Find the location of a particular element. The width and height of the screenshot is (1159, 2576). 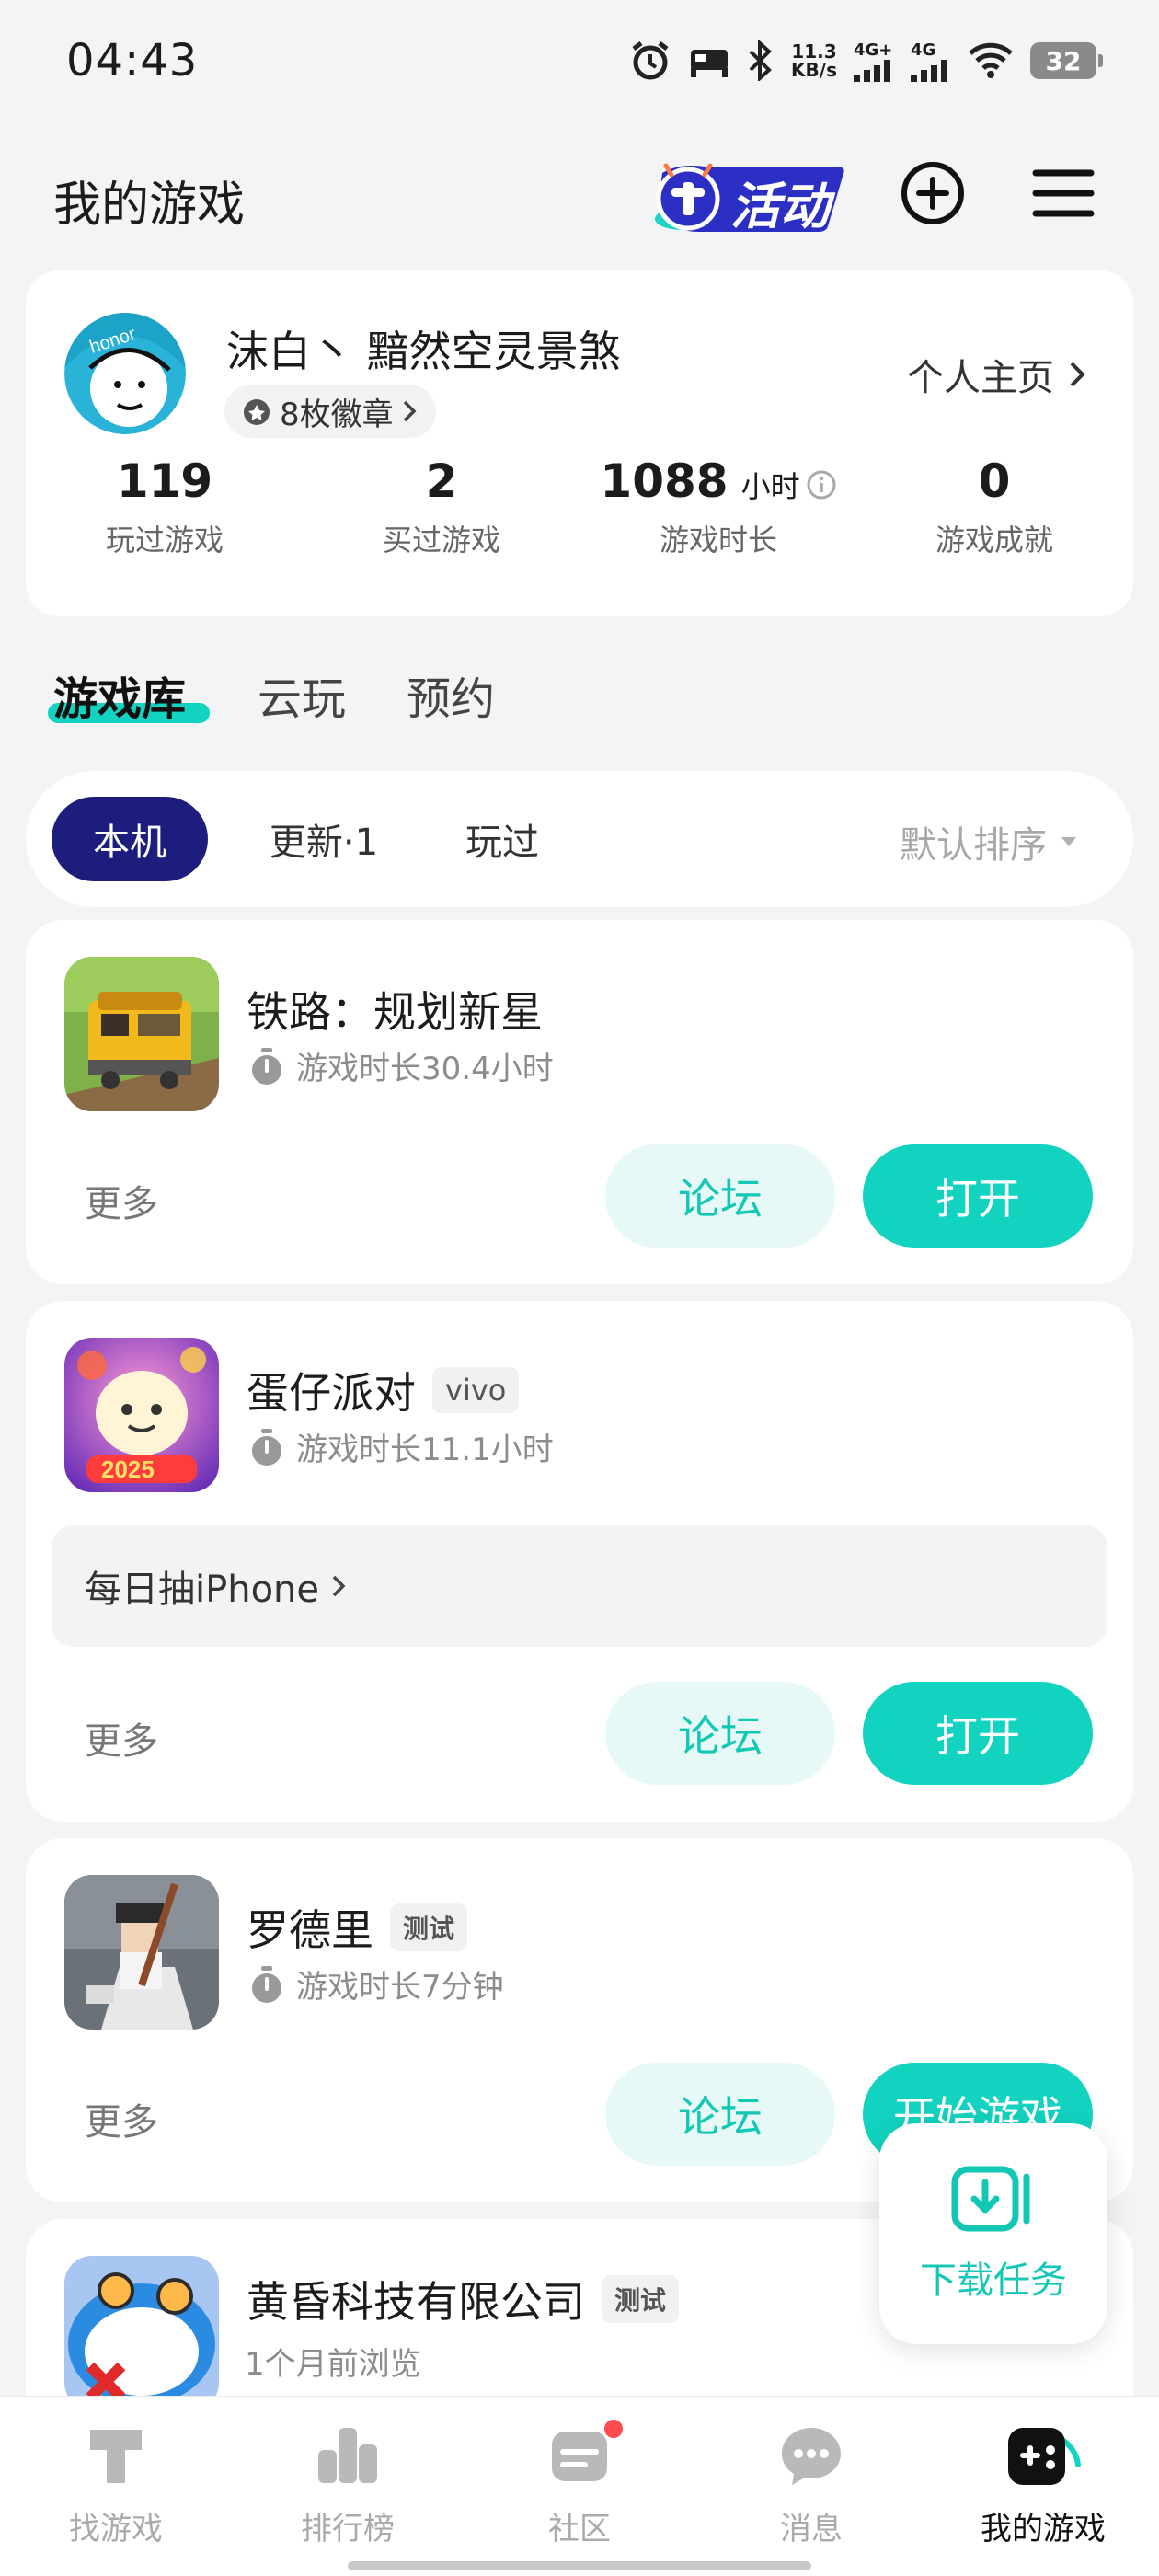

page-title: 我的游戏 is located at coordinates (149, 205).